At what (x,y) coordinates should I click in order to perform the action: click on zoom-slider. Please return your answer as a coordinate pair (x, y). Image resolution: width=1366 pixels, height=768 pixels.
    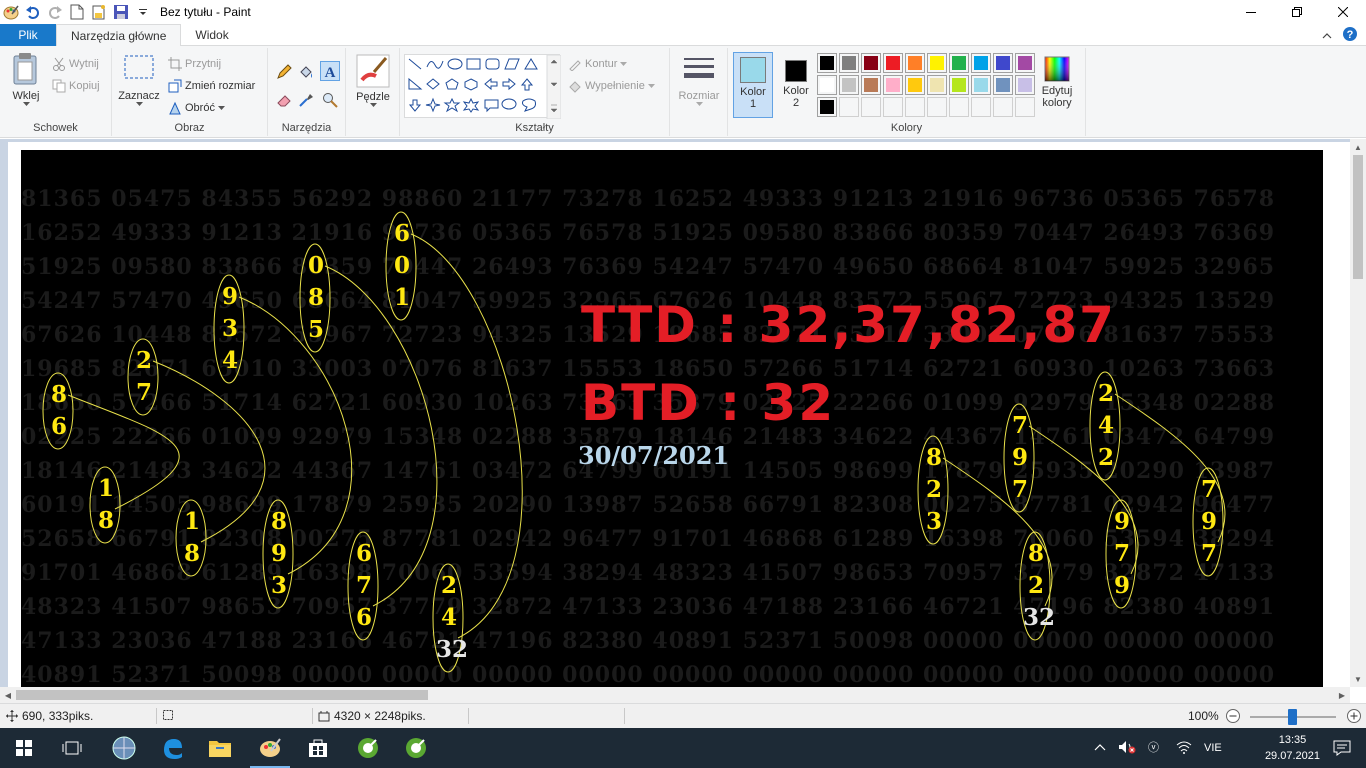
    Looking at the image, I should click on (1293, 717).